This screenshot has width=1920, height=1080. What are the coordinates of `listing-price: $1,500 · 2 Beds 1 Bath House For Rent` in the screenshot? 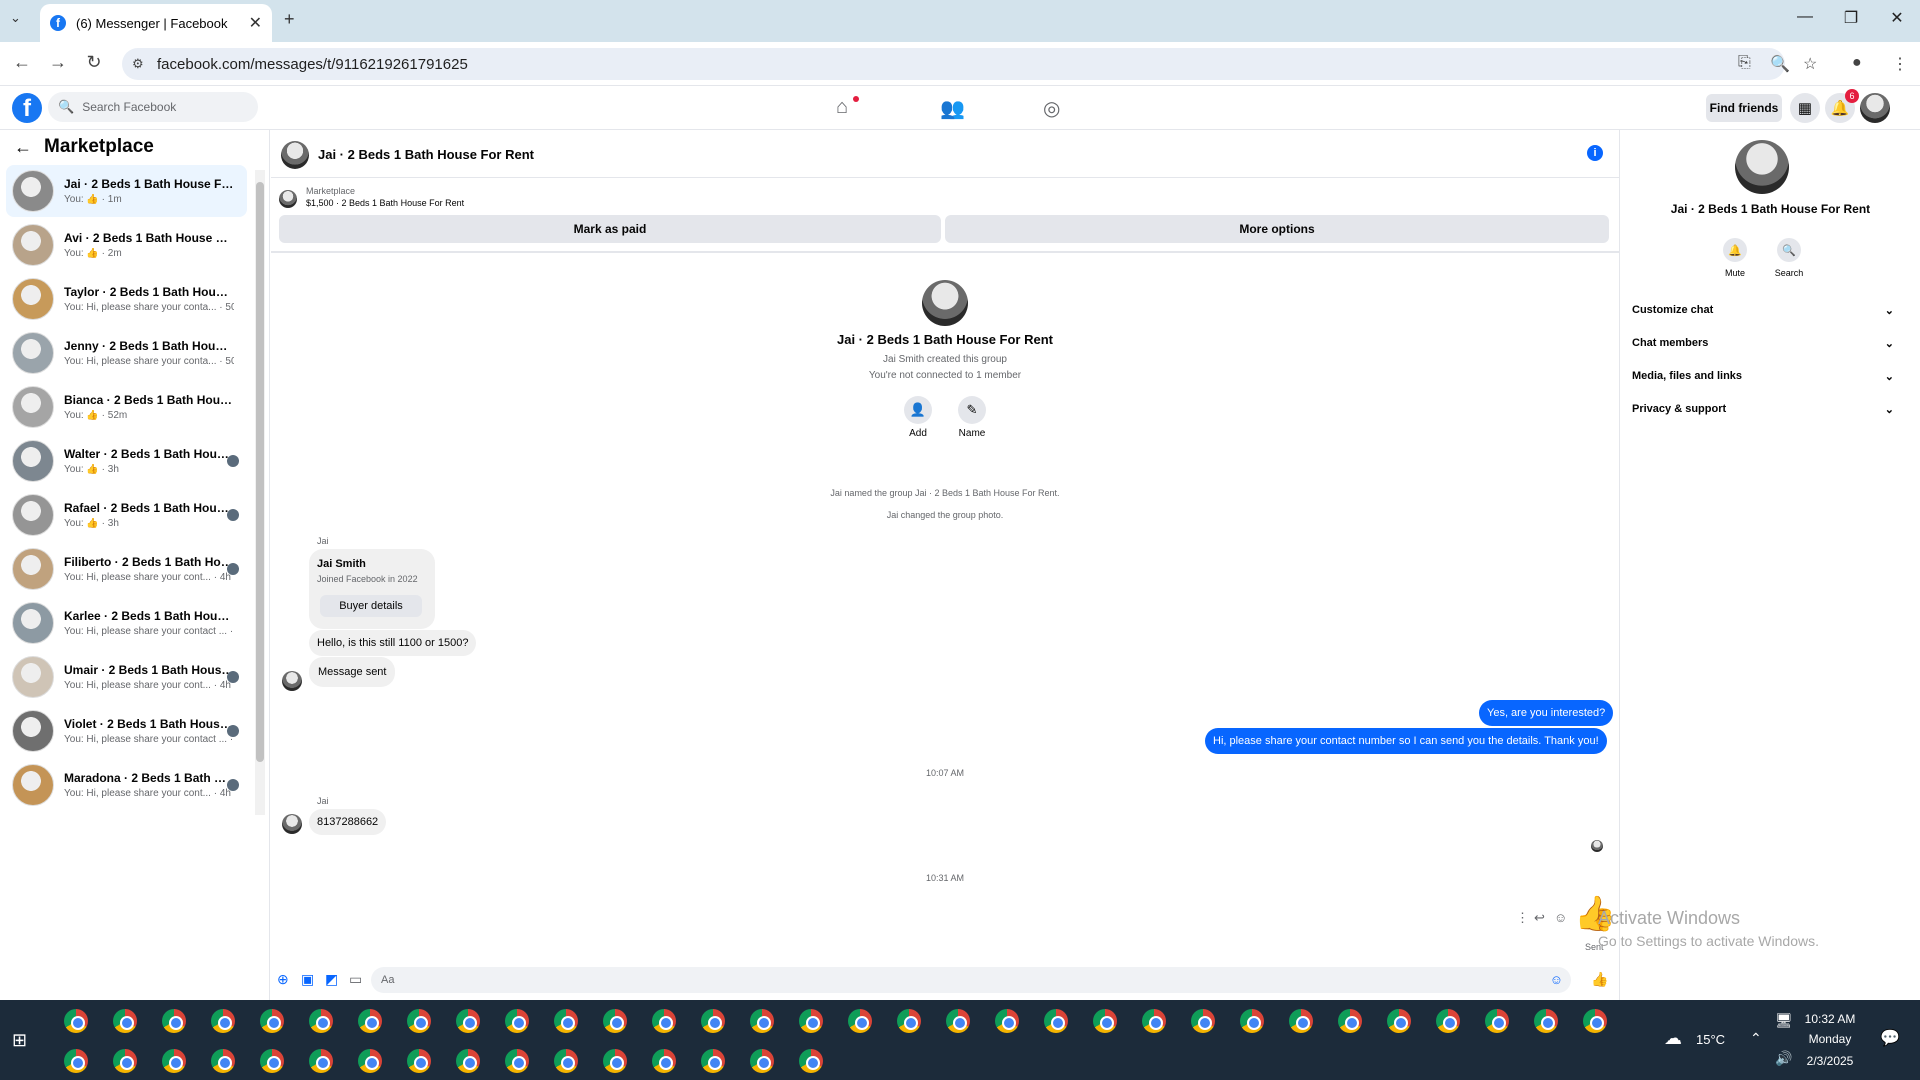 It's located at (385, 203).